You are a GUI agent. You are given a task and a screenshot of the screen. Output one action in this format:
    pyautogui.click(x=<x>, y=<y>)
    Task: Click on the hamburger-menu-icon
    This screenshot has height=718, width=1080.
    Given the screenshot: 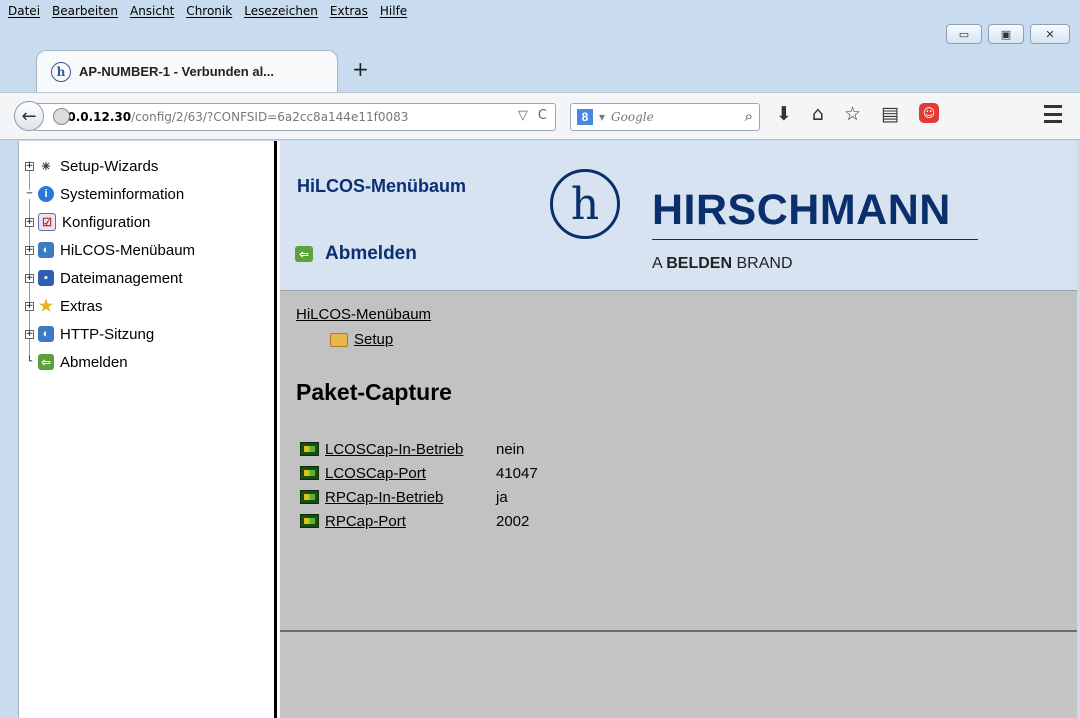 What is the action you would take?
    pyautogui.click(x=1053, y=114)
    